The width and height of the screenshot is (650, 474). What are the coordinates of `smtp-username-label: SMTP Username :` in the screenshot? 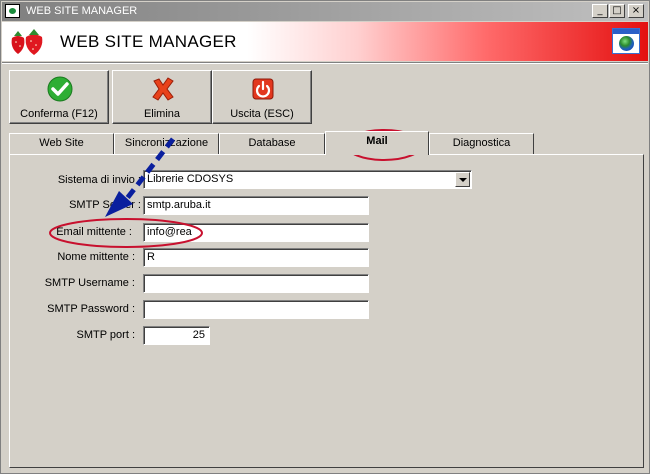 It's located at (89, 283).